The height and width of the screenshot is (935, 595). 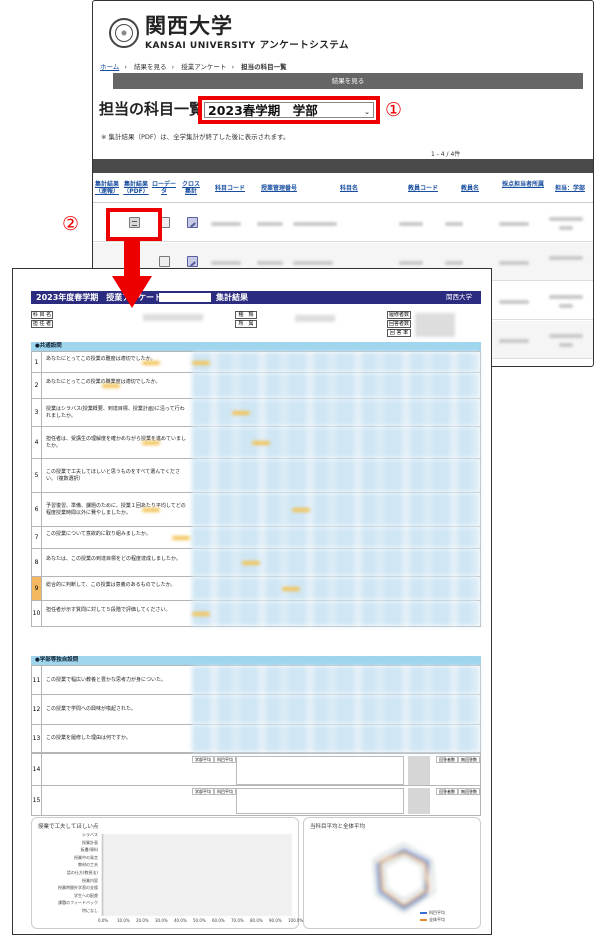 What do you see at coordinates (134, 224) in the screenshot?
I see `pdf-column-highlight` at bounding box center [134, 224].